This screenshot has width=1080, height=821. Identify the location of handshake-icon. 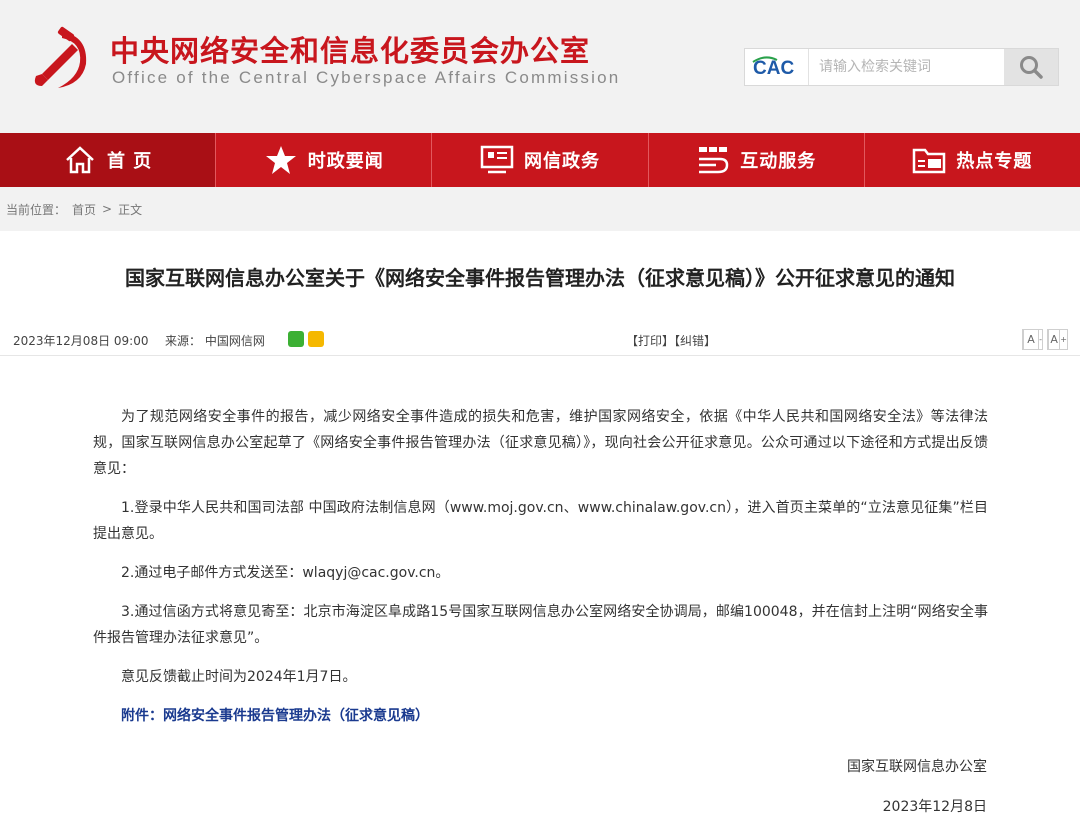
(713, 160).